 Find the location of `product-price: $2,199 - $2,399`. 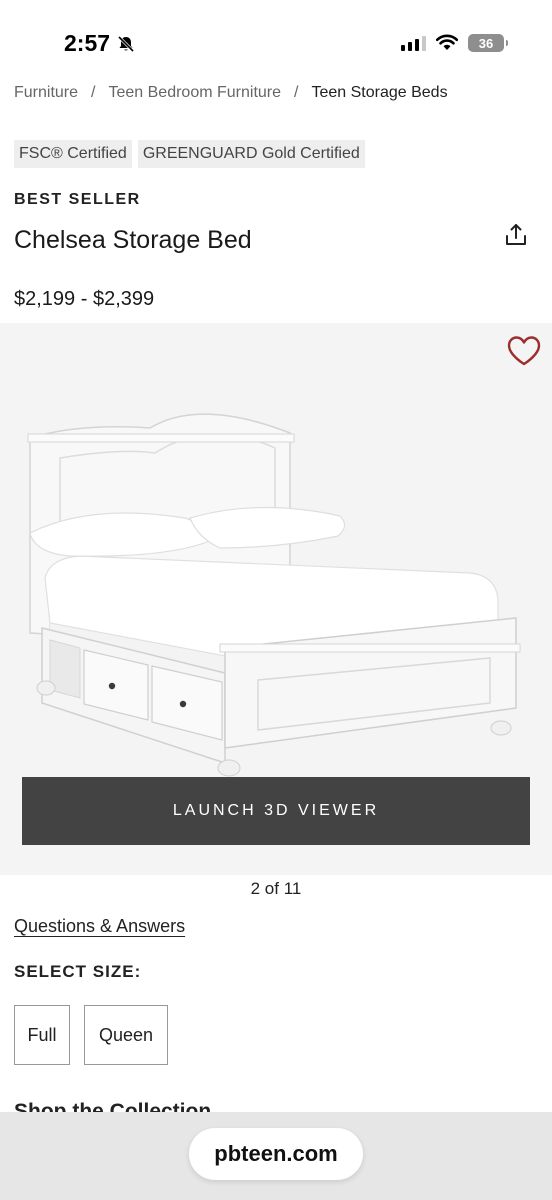

product-price: $2,199 - $2,399 is located at coordinates (84, 299).